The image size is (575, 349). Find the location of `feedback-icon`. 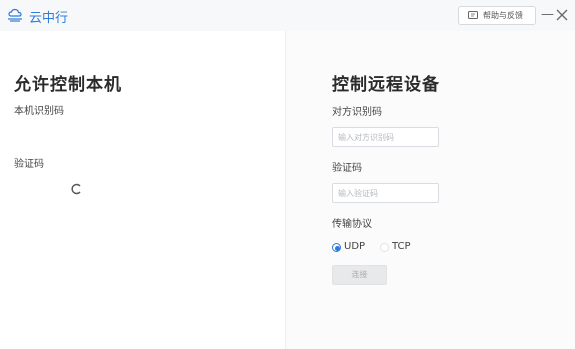

feedback-icon is located at coordinates (473, 15).